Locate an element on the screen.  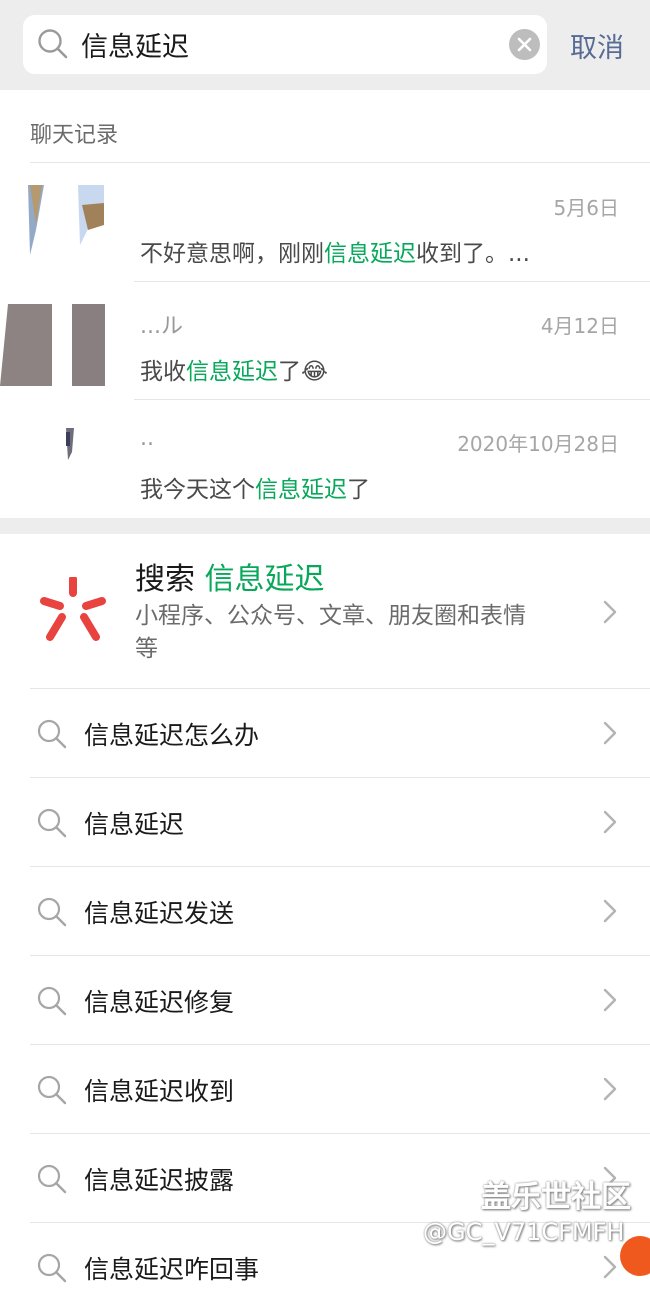
chat-record-row: ...ル 4月12日 我收信息延迟了😂 is located at coordinates (325, 341).